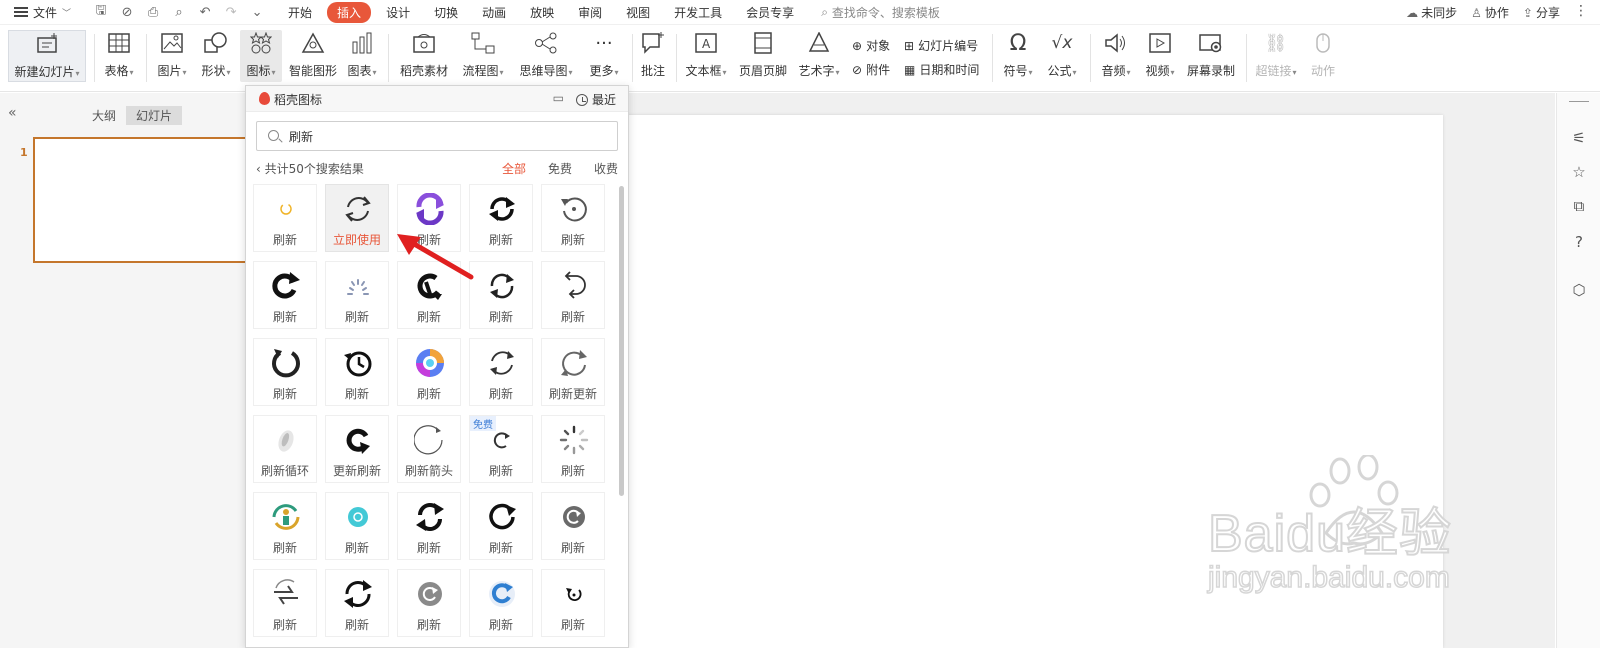  I want to click on command-search: ⌕ 查找命令、搜索模板, so click(880, 12).